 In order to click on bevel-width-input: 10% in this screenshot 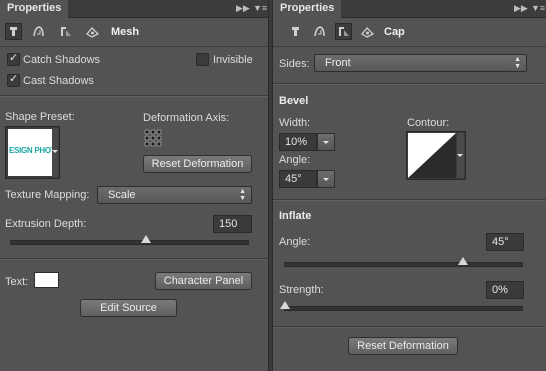, I will do `click(298, 142)`.